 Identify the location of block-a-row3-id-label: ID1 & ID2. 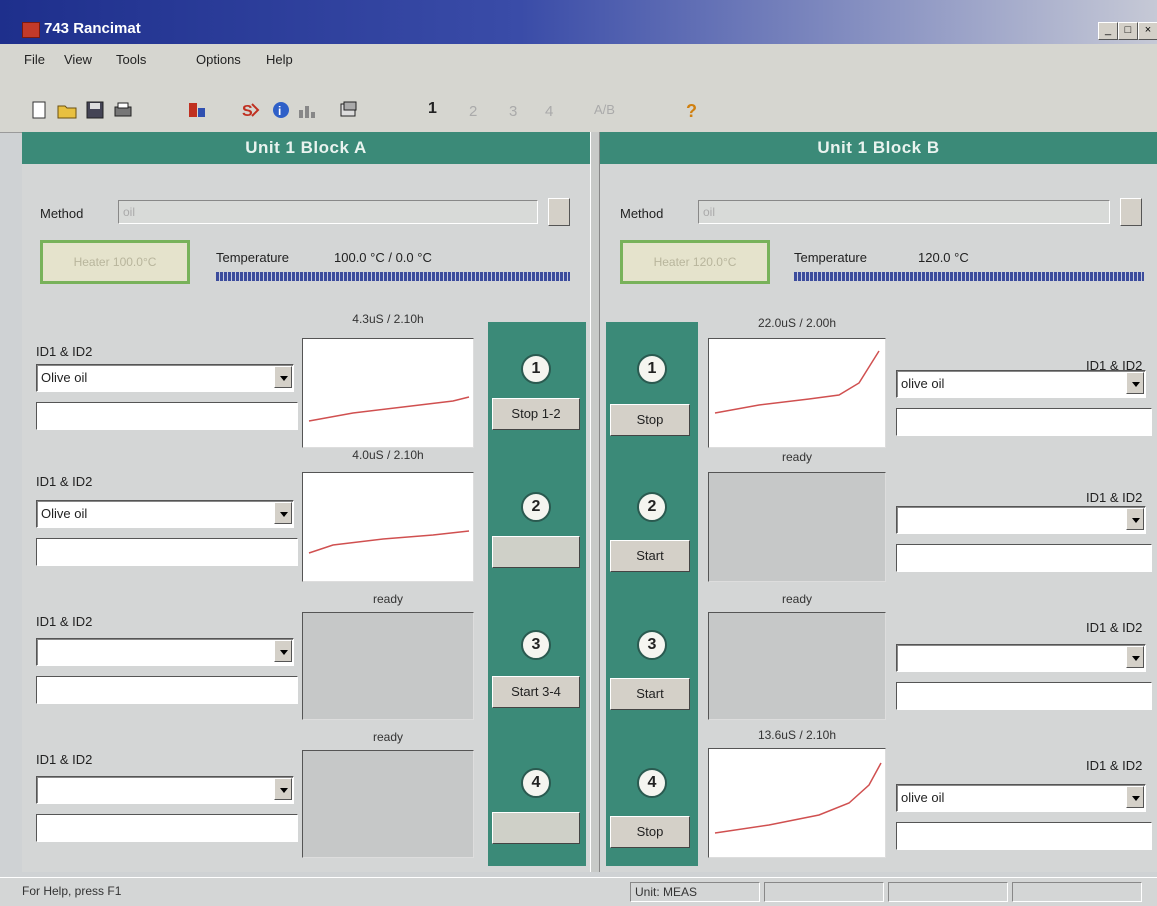
(64, 621).